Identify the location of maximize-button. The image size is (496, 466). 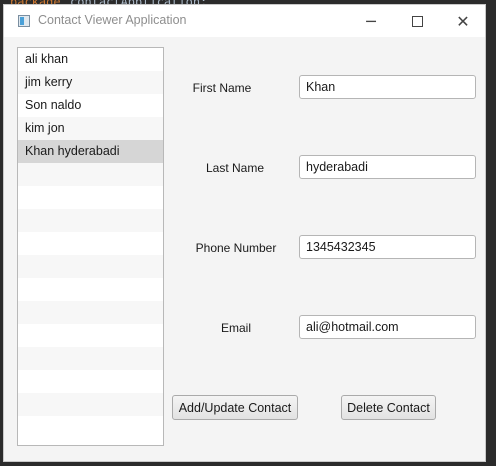
(417, 21).